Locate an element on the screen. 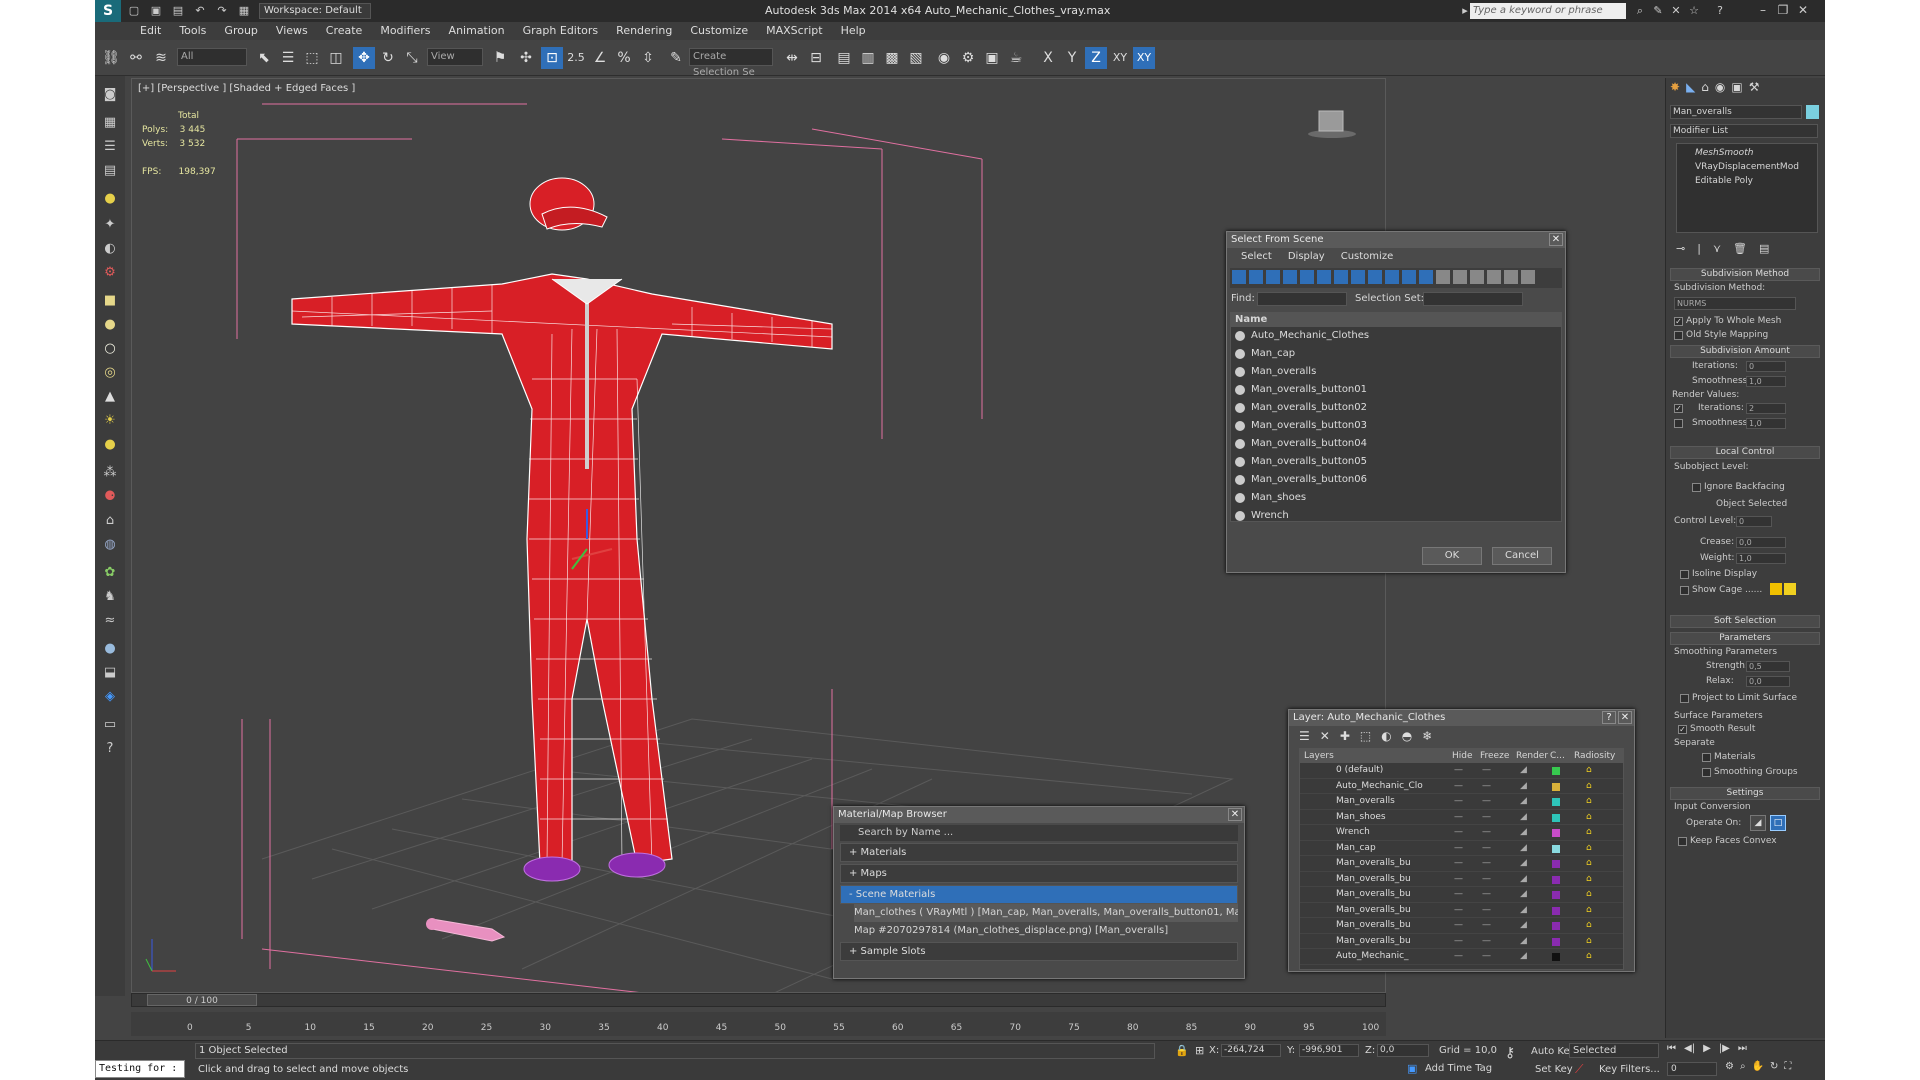 This screenshot has width=1920, height=1080. menu-create: Create is located at coordinates (344, 31).